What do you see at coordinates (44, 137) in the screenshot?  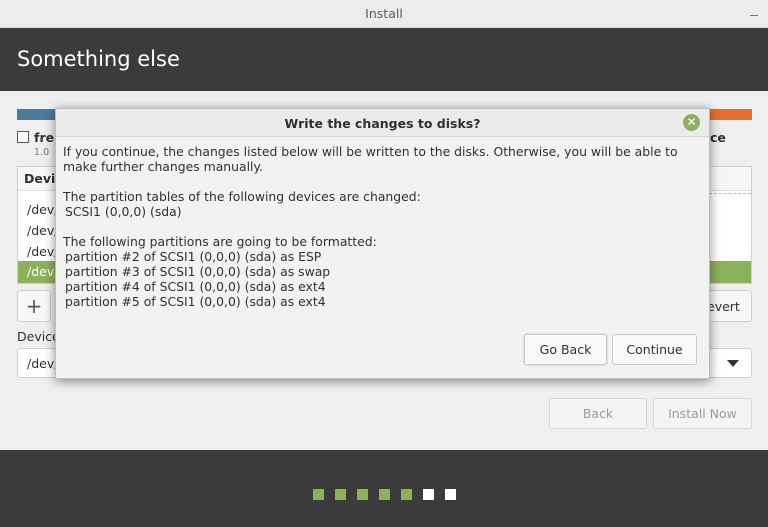 I see `free-space-label: fre` at bounding box center [44, 137].